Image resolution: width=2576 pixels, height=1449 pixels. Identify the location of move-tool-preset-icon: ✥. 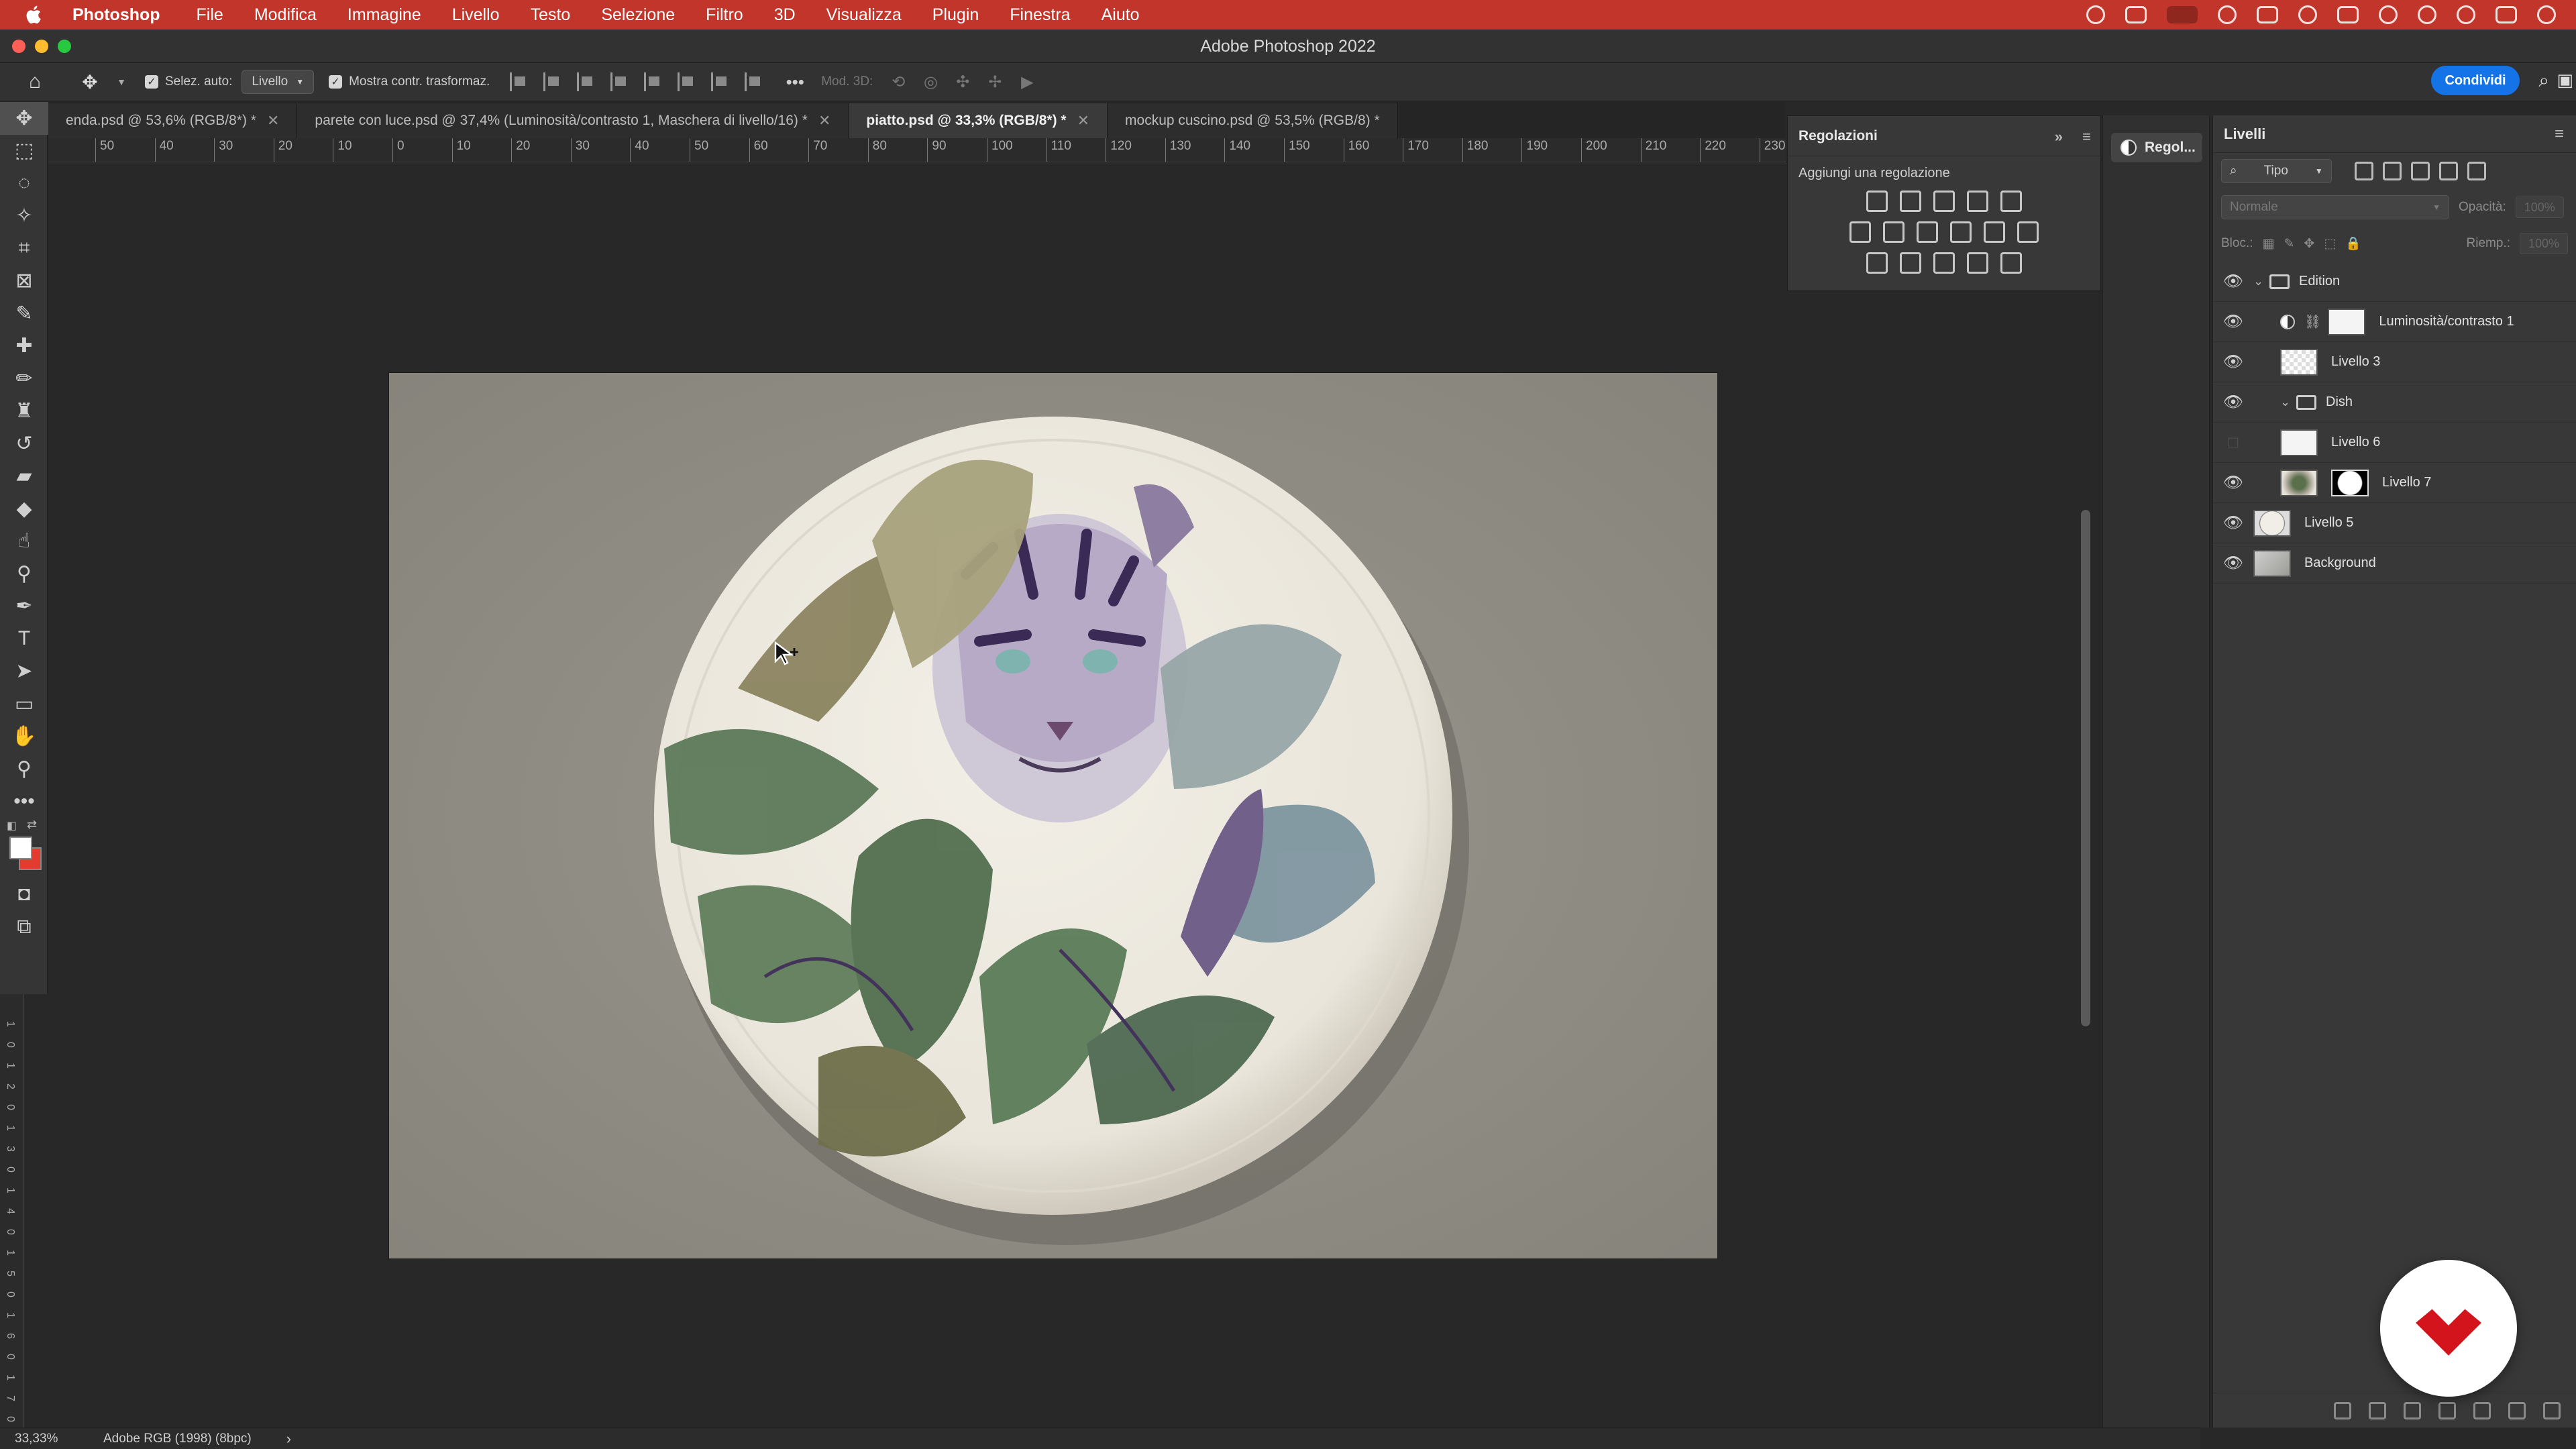
(90, 81).